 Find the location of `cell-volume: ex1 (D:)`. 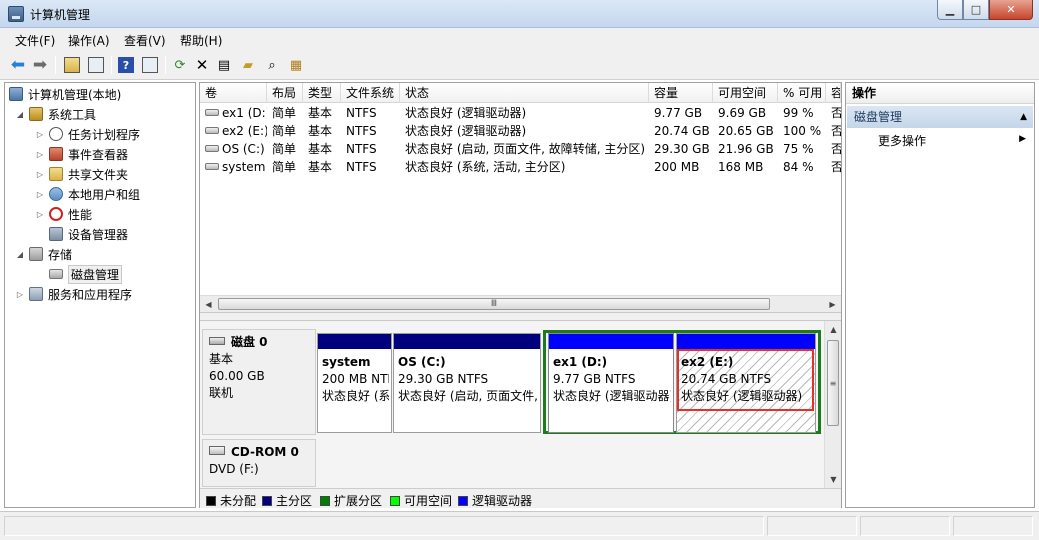

cell-volume: ex1 (D:) is located at coordinates (233, 113).